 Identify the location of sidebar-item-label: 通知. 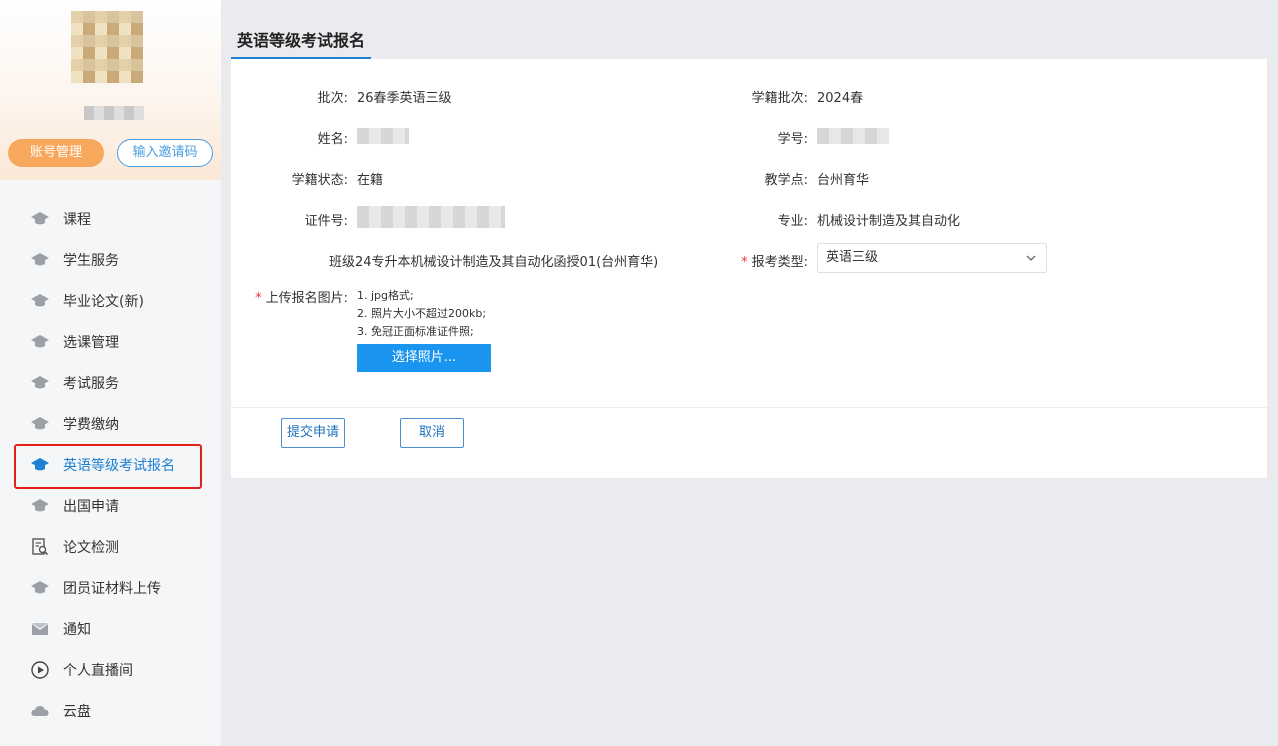
(77, 629).